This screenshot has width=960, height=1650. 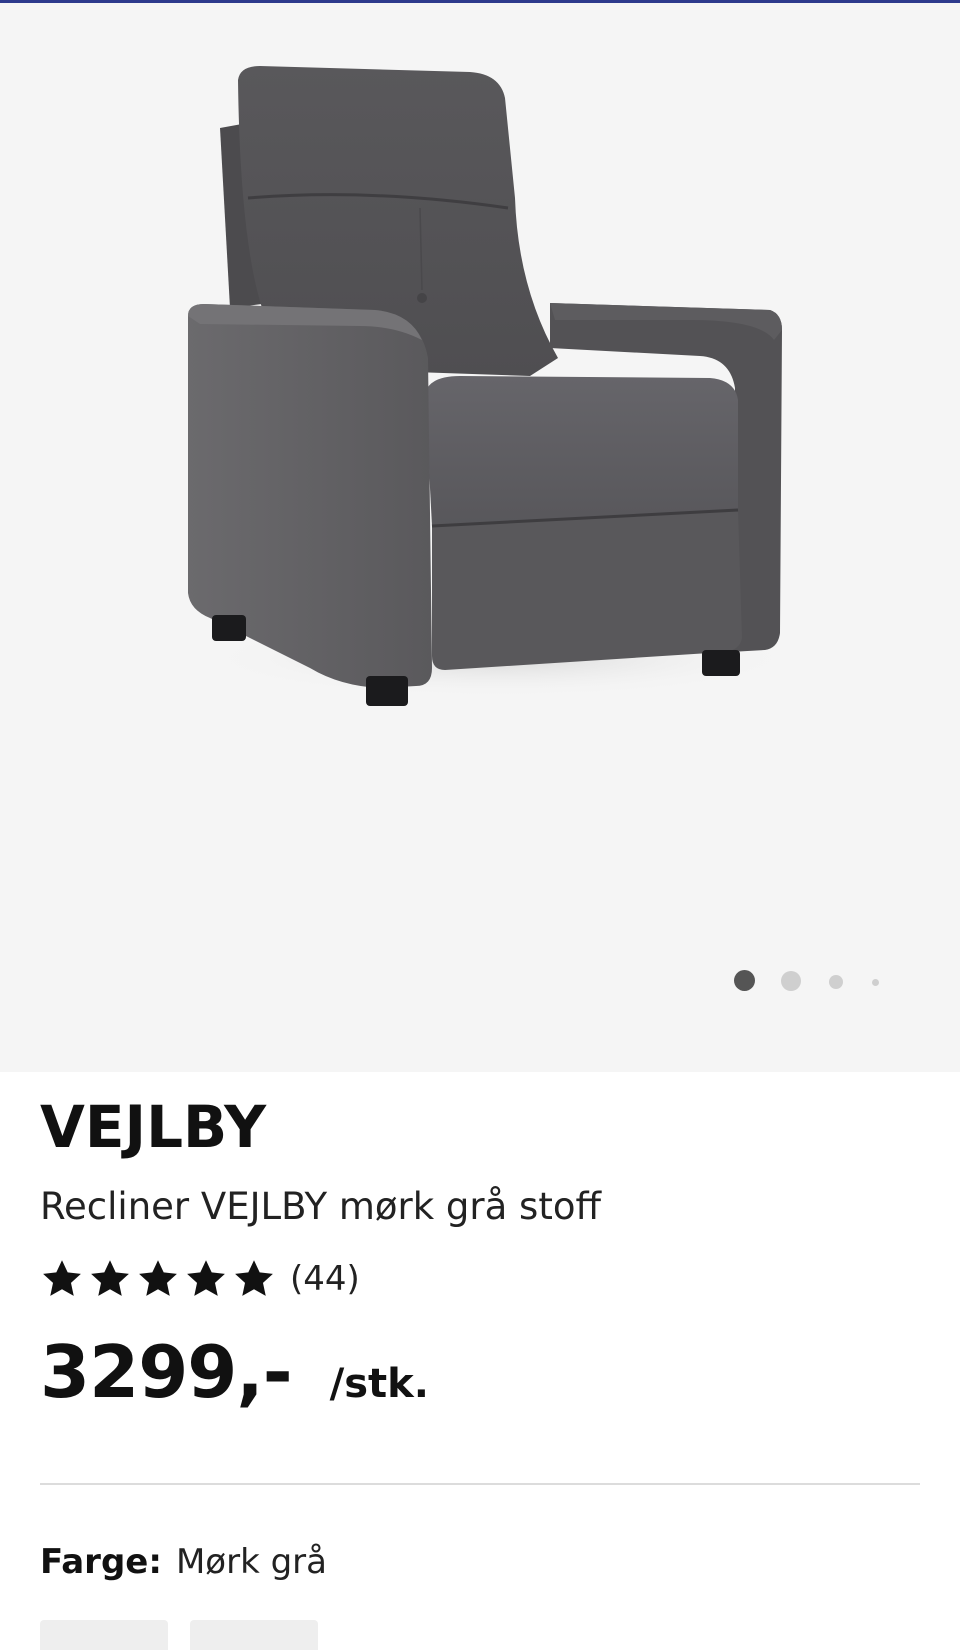 I want to click on product-rating: (44), so click(x=200, y=1279).